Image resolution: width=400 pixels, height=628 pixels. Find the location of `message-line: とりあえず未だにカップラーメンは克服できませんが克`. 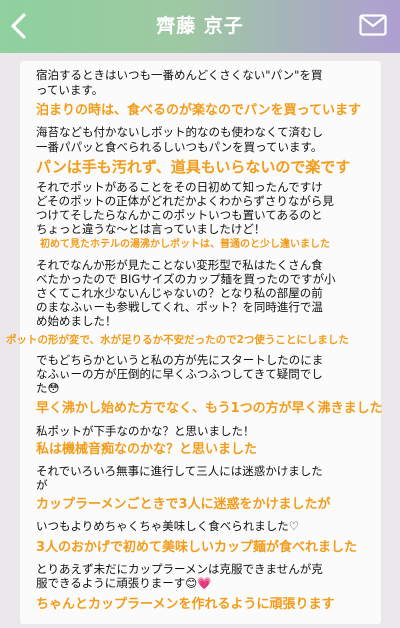

message-line: とりあえず未だにカップラーメンは克服できませんが克 is located at coordinates (179, 569).